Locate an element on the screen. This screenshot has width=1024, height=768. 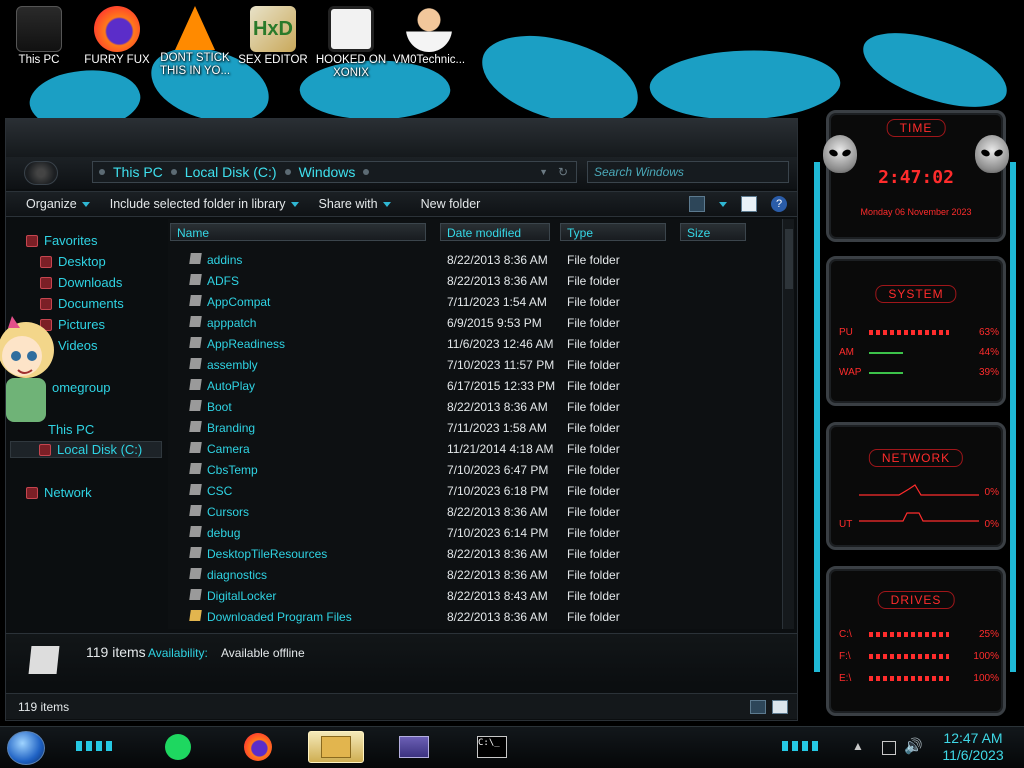
taskbar-cmd-button: C:\_ is located at coordinates (492, 747).